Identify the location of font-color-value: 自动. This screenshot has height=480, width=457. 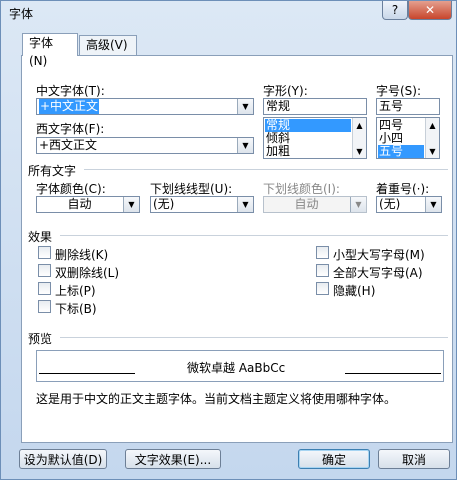
(79, 204).